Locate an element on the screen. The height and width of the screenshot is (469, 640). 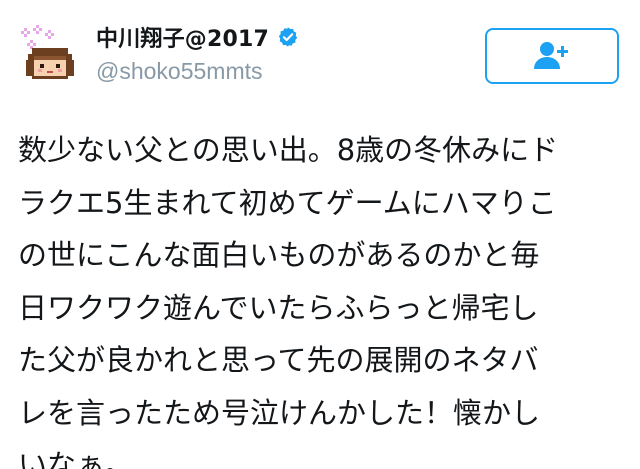
add-user-icon is located at coordinates (551, 55).